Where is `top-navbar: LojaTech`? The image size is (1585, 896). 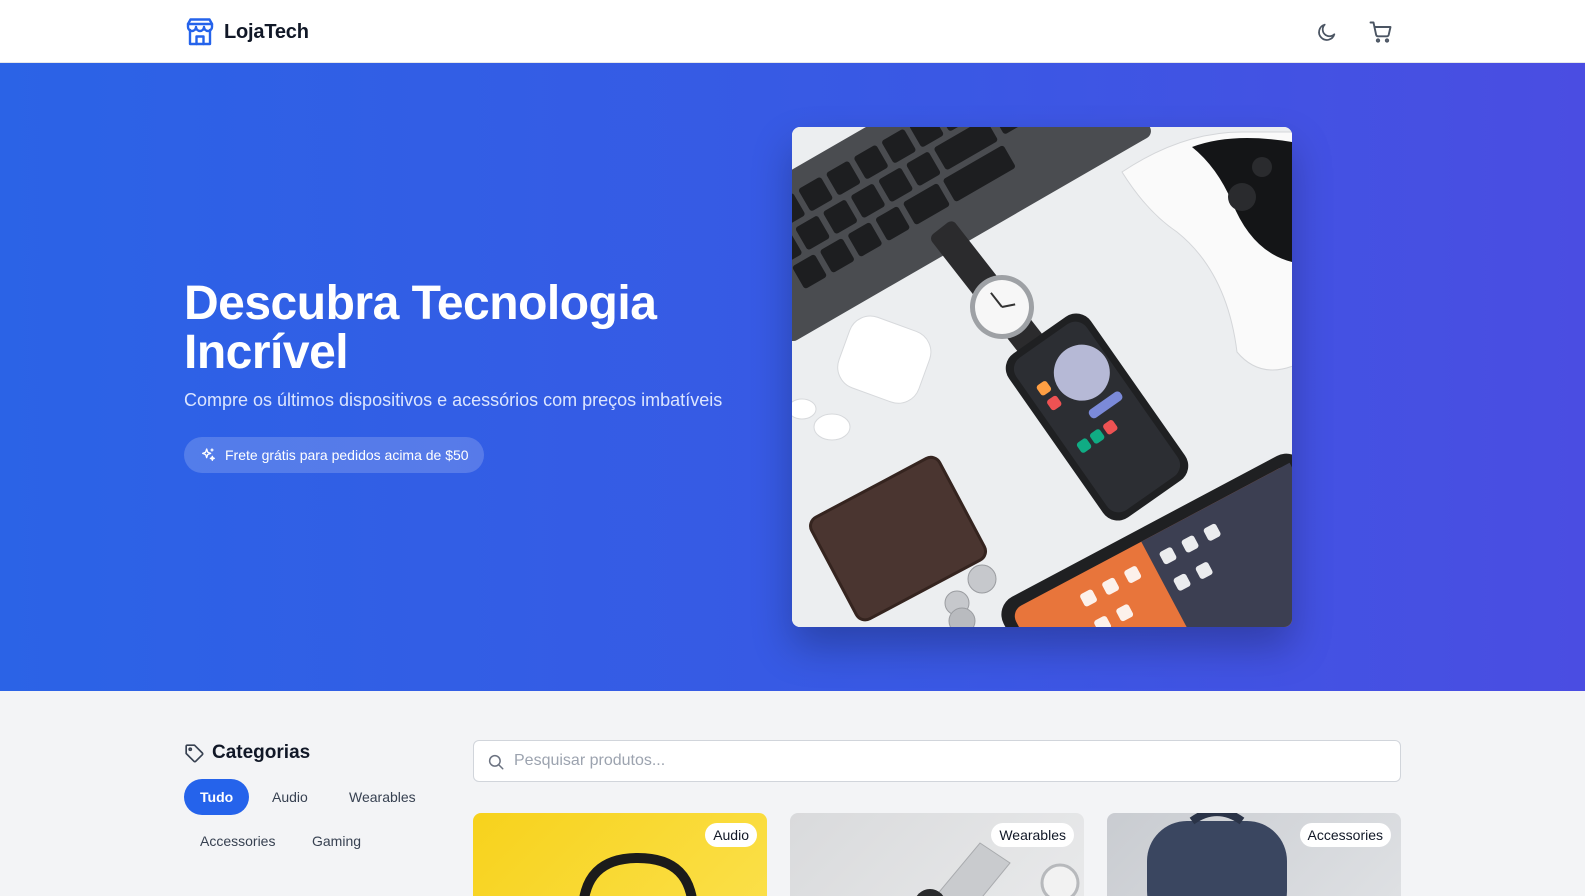
top-navbar: LojaTech is located at coordinates (792, 31).